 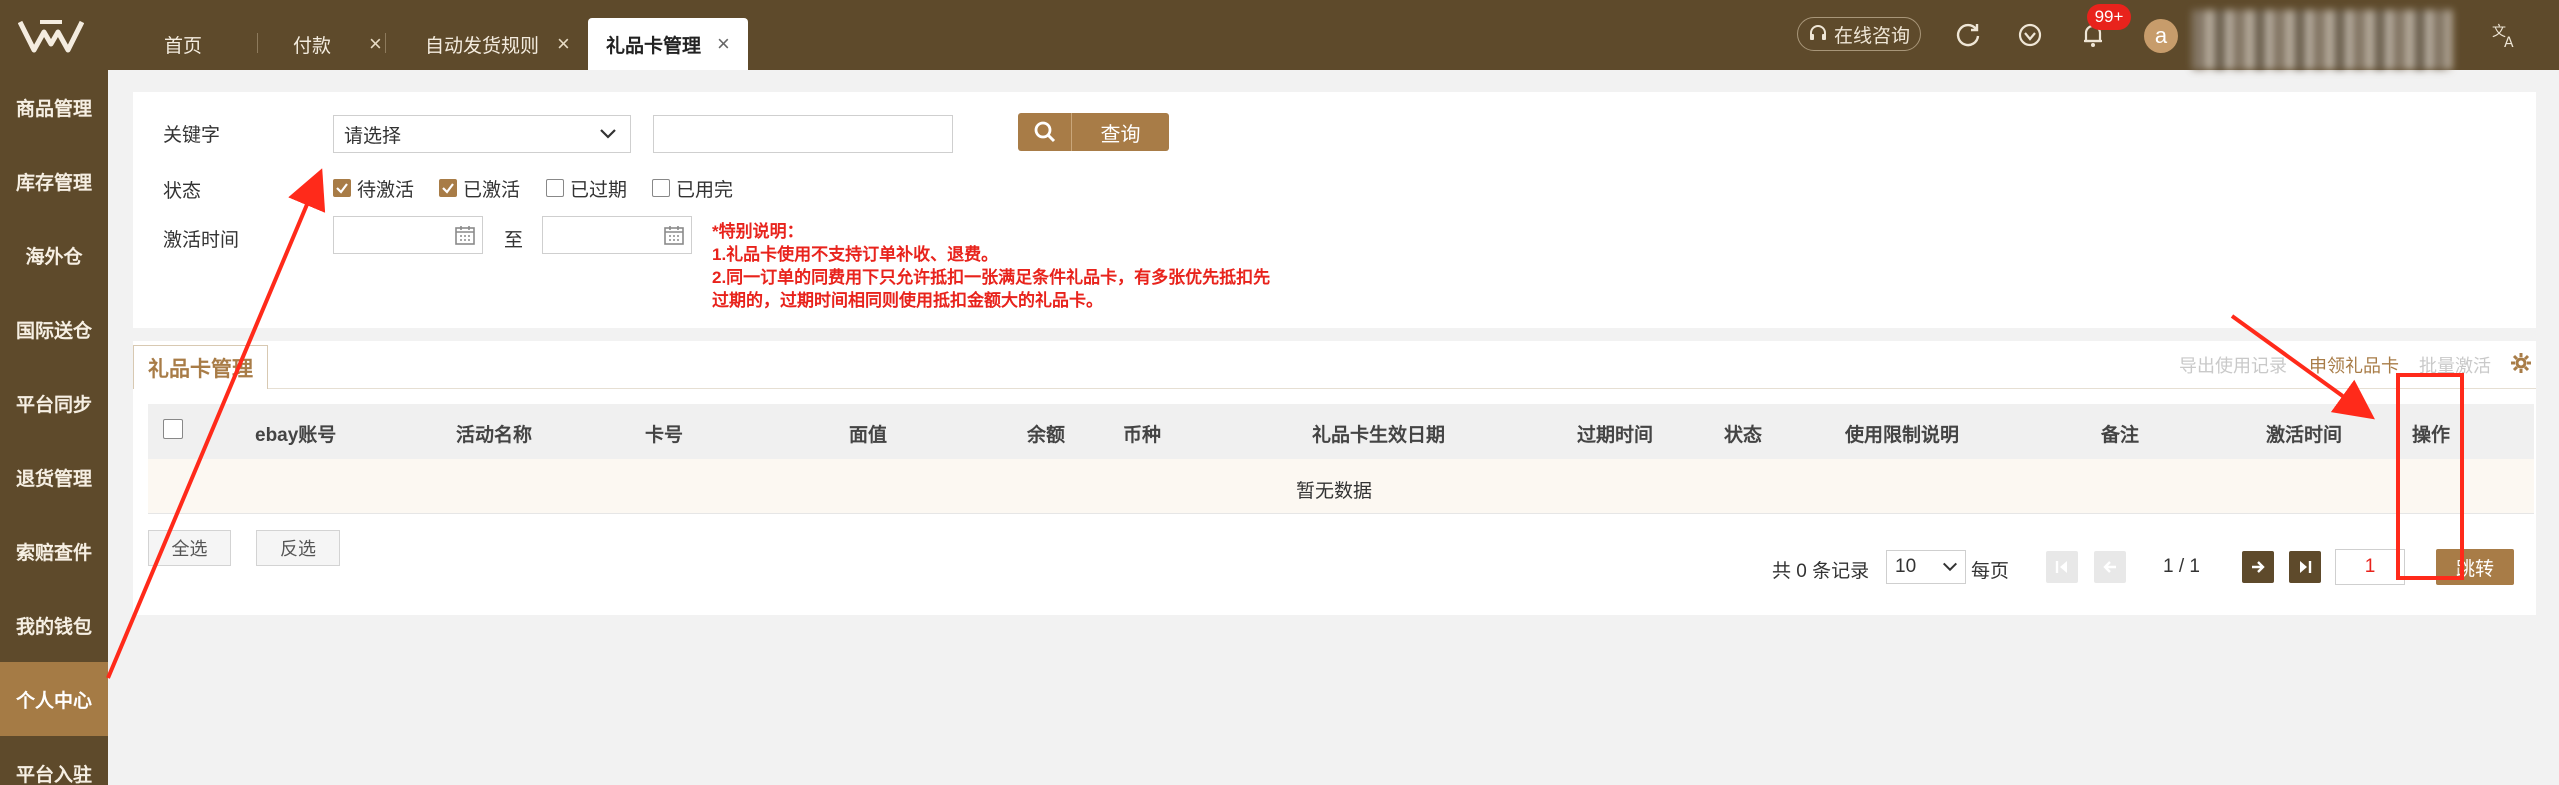 What do you see at coordinates (173, 429) in the screenshot?
I see `select-all-checkbox` at bounding box center [173, 429].